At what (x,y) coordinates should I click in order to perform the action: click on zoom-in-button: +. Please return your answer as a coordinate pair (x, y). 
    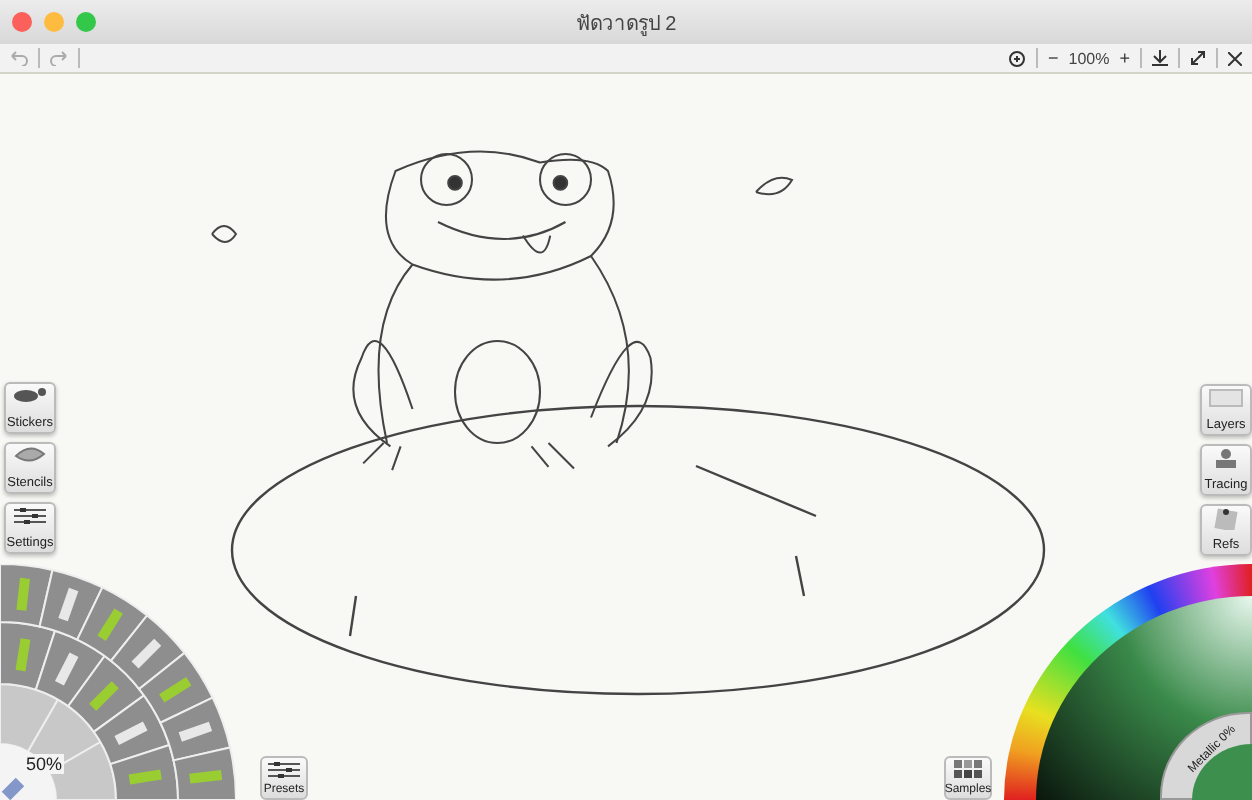
    Looking at the image, I should click on (1124, 58).